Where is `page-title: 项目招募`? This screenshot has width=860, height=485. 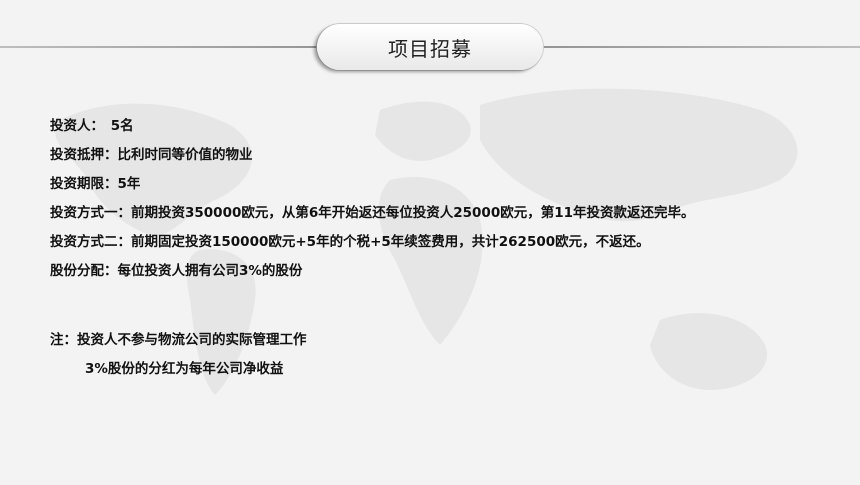 page-title: 项目招募 is located at coordinates (430, 48).